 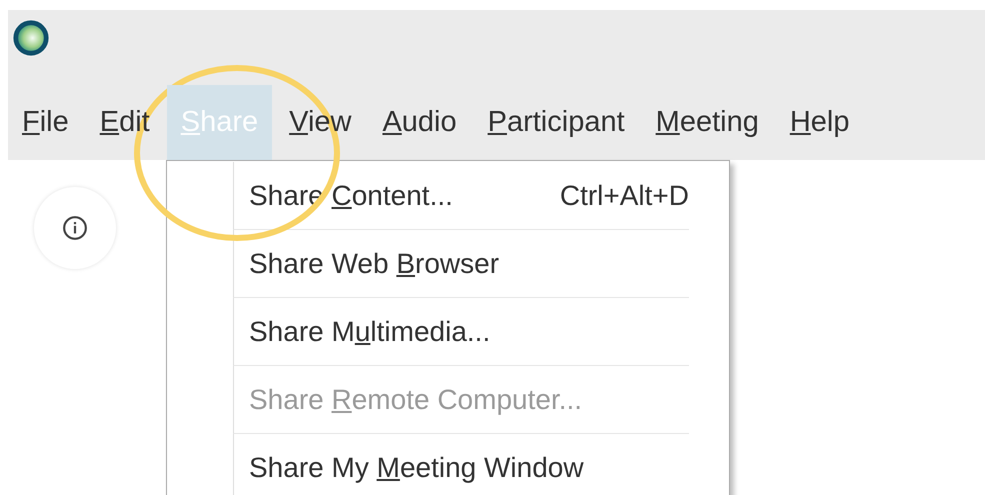 I want to click on menu-item: File, so click(x=45, y=122).